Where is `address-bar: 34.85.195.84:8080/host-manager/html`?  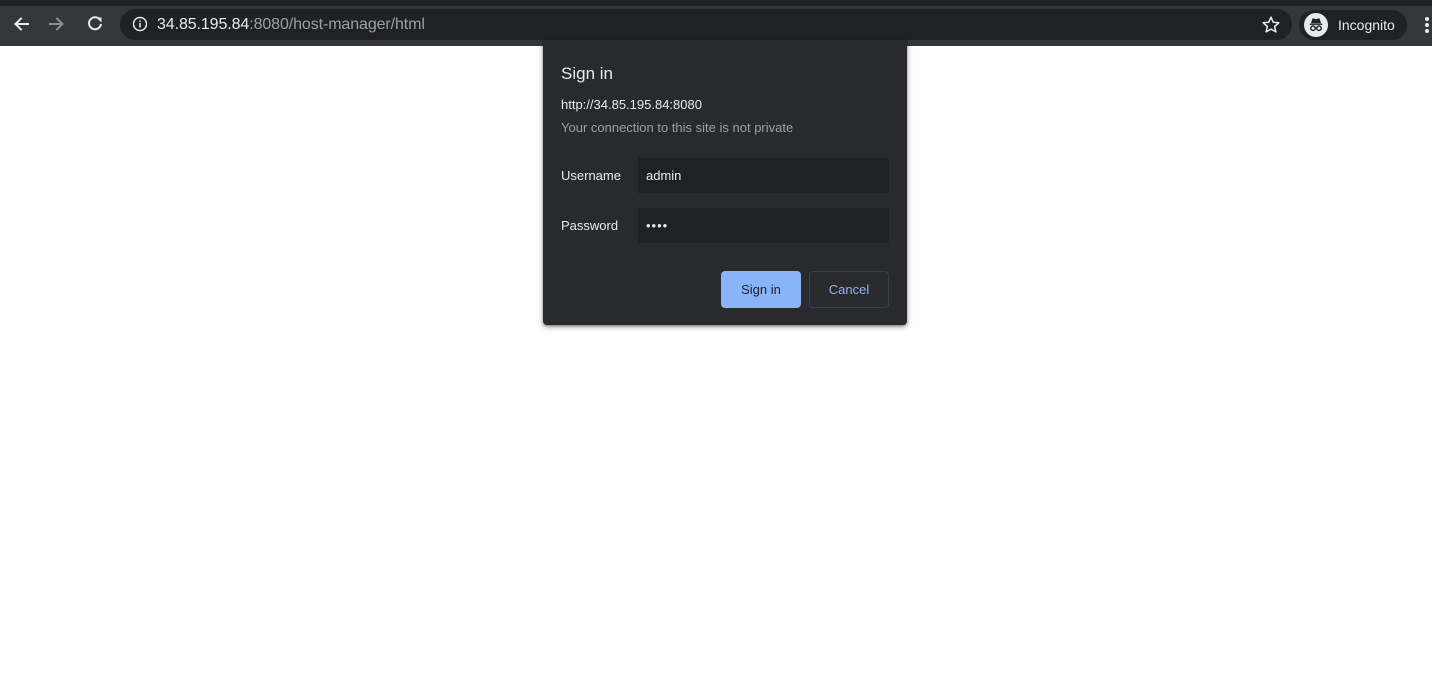
address-bar: 34.85.195.84:8080/host-manager/html is located at coordinates (706, 24).